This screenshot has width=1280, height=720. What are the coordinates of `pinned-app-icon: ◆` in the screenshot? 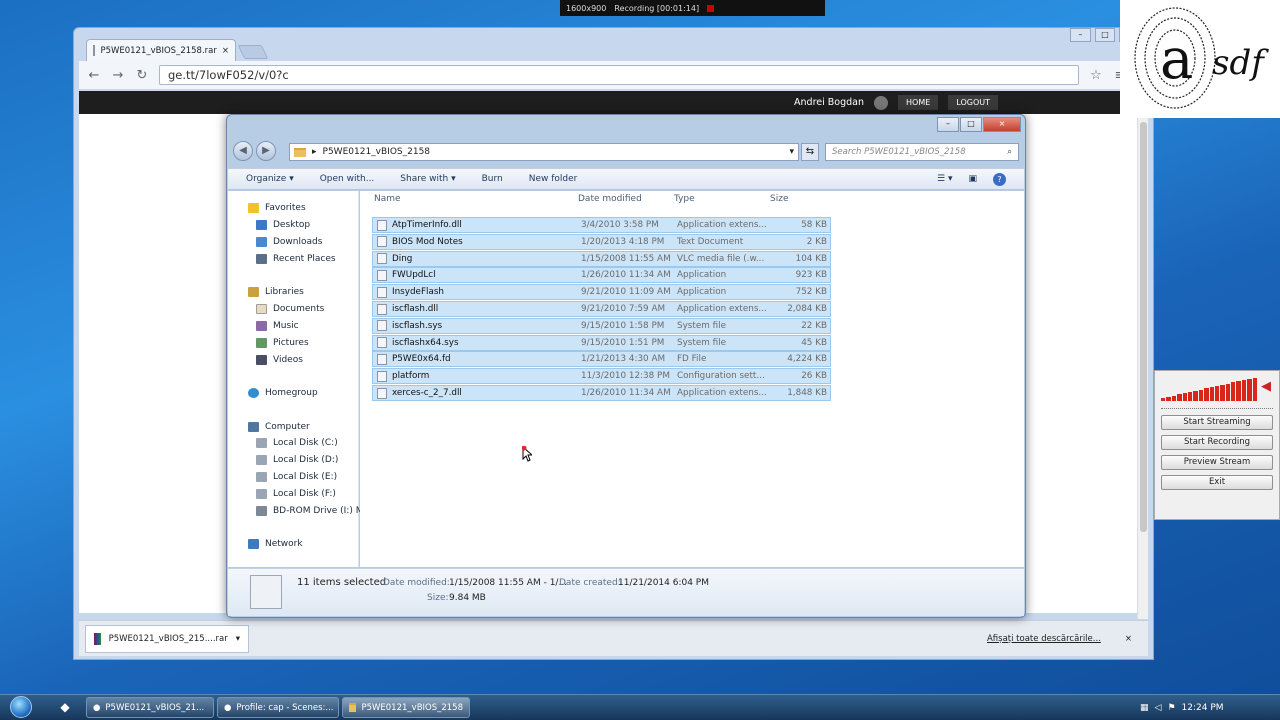 It's located at (65, 707).